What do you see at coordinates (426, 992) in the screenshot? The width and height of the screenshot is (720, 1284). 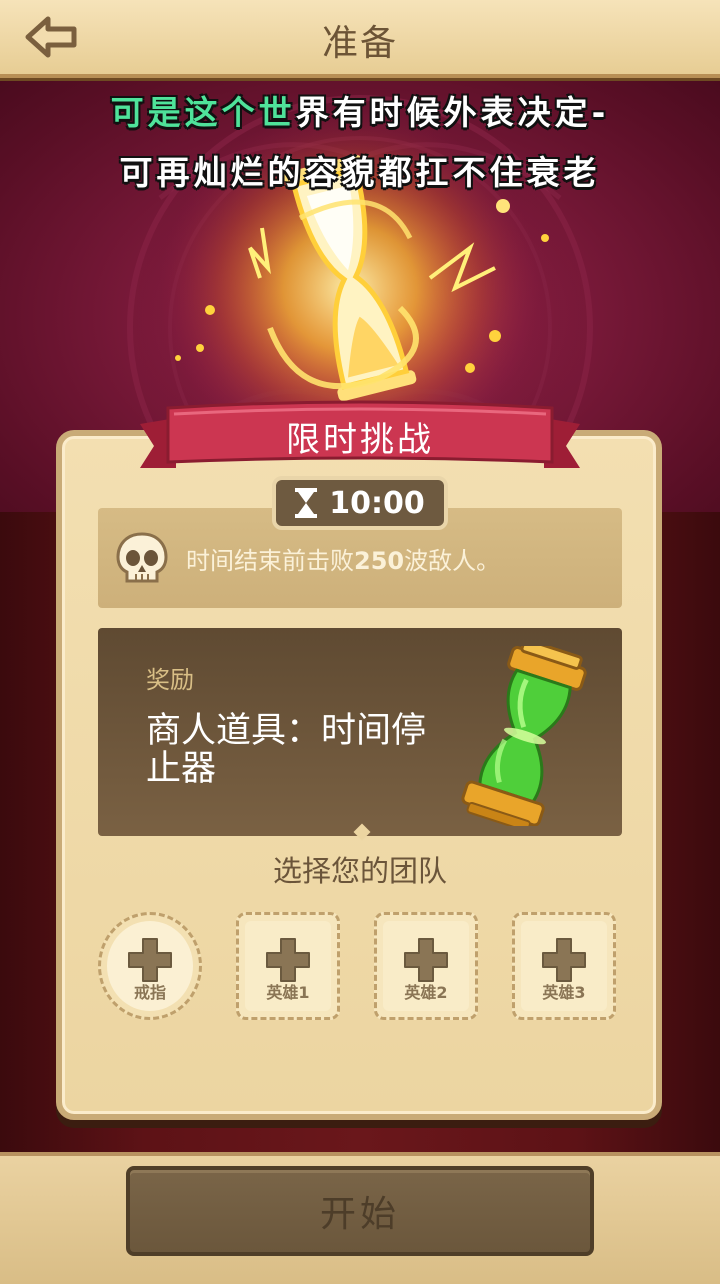 I see `slot-label: 英雄2` at bounding box center [426, 992].